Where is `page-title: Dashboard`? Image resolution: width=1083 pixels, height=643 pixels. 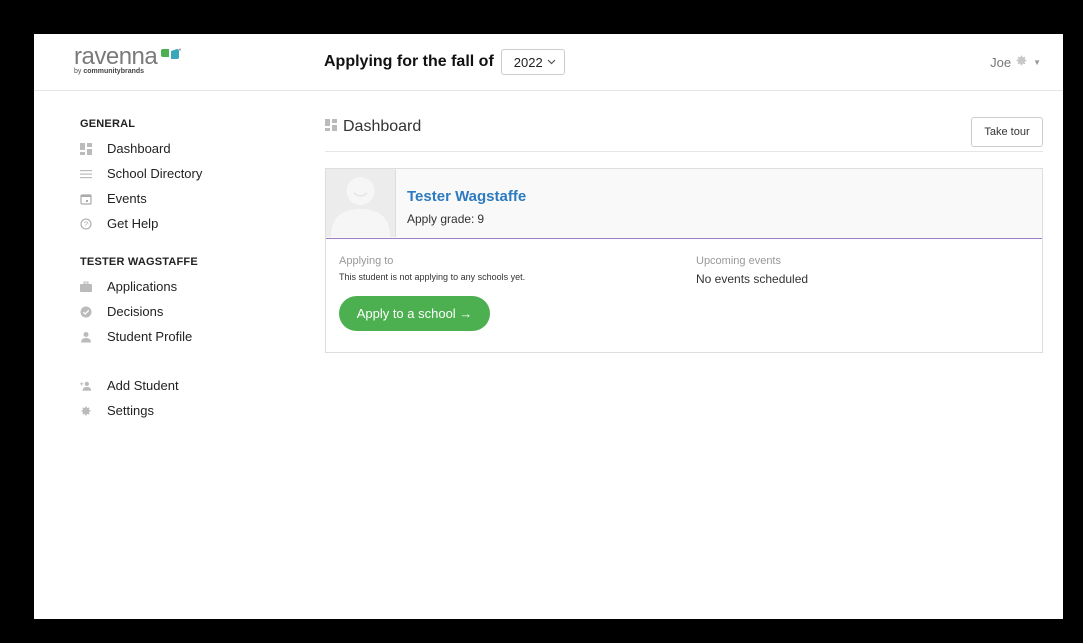
page-title: Dashboard is located at coordinates (373, 127).